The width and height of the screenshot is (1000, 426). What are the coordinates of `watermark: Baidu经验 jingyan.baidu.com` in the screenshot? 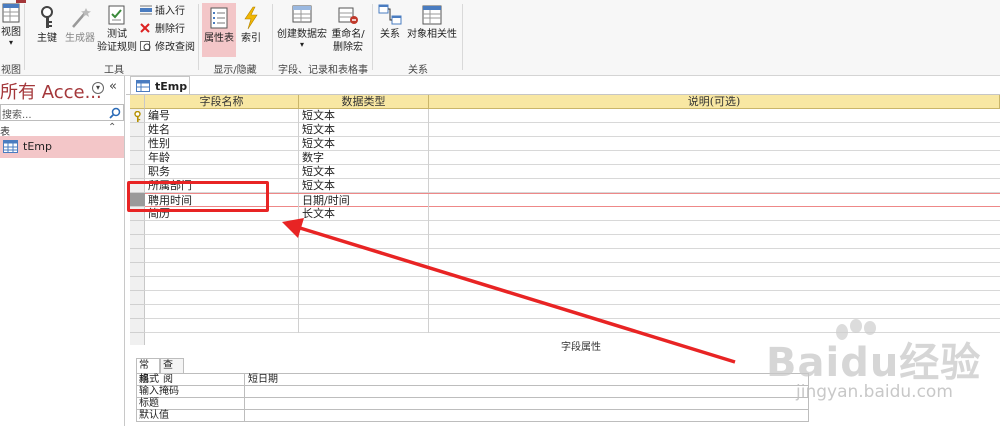 It's located at (880, 372).